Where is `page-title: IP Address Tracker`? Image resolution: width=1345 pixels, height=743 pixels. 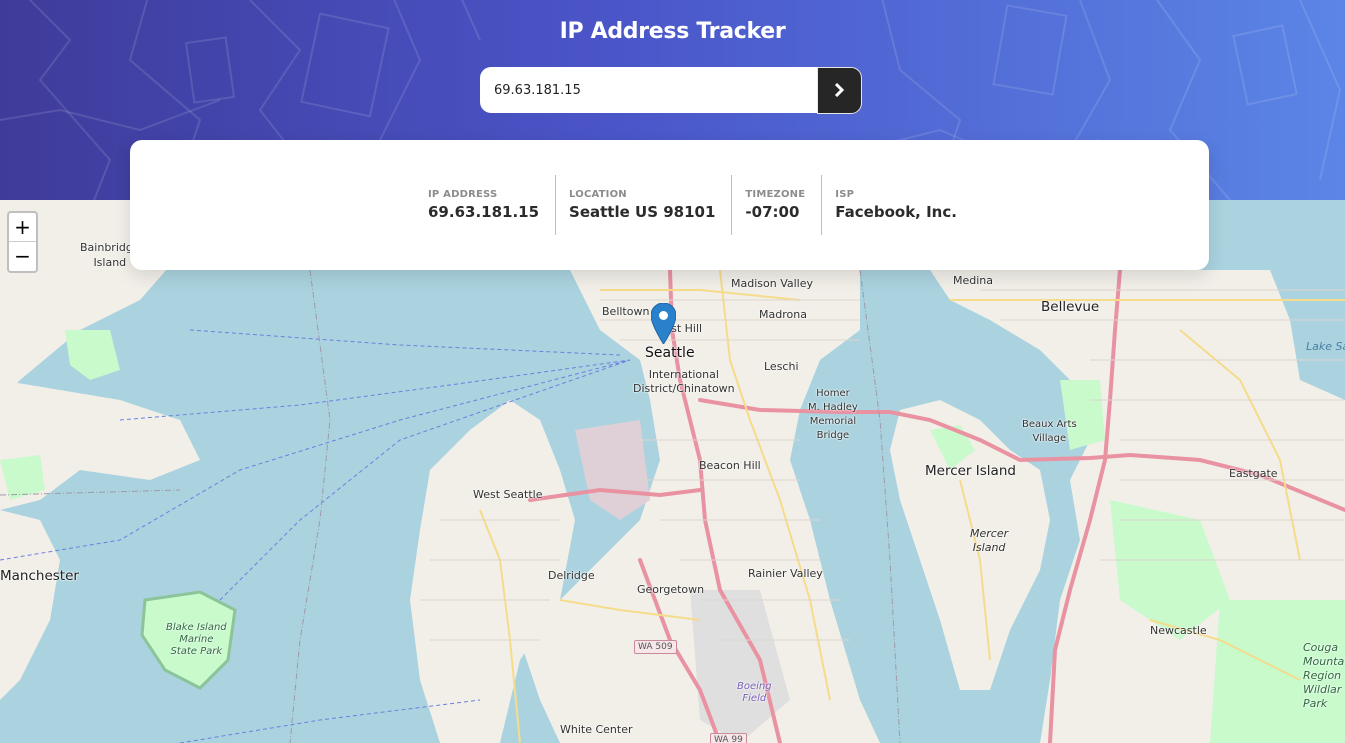
page-title: IP Address Tracker is located at coordinates (672, 31).